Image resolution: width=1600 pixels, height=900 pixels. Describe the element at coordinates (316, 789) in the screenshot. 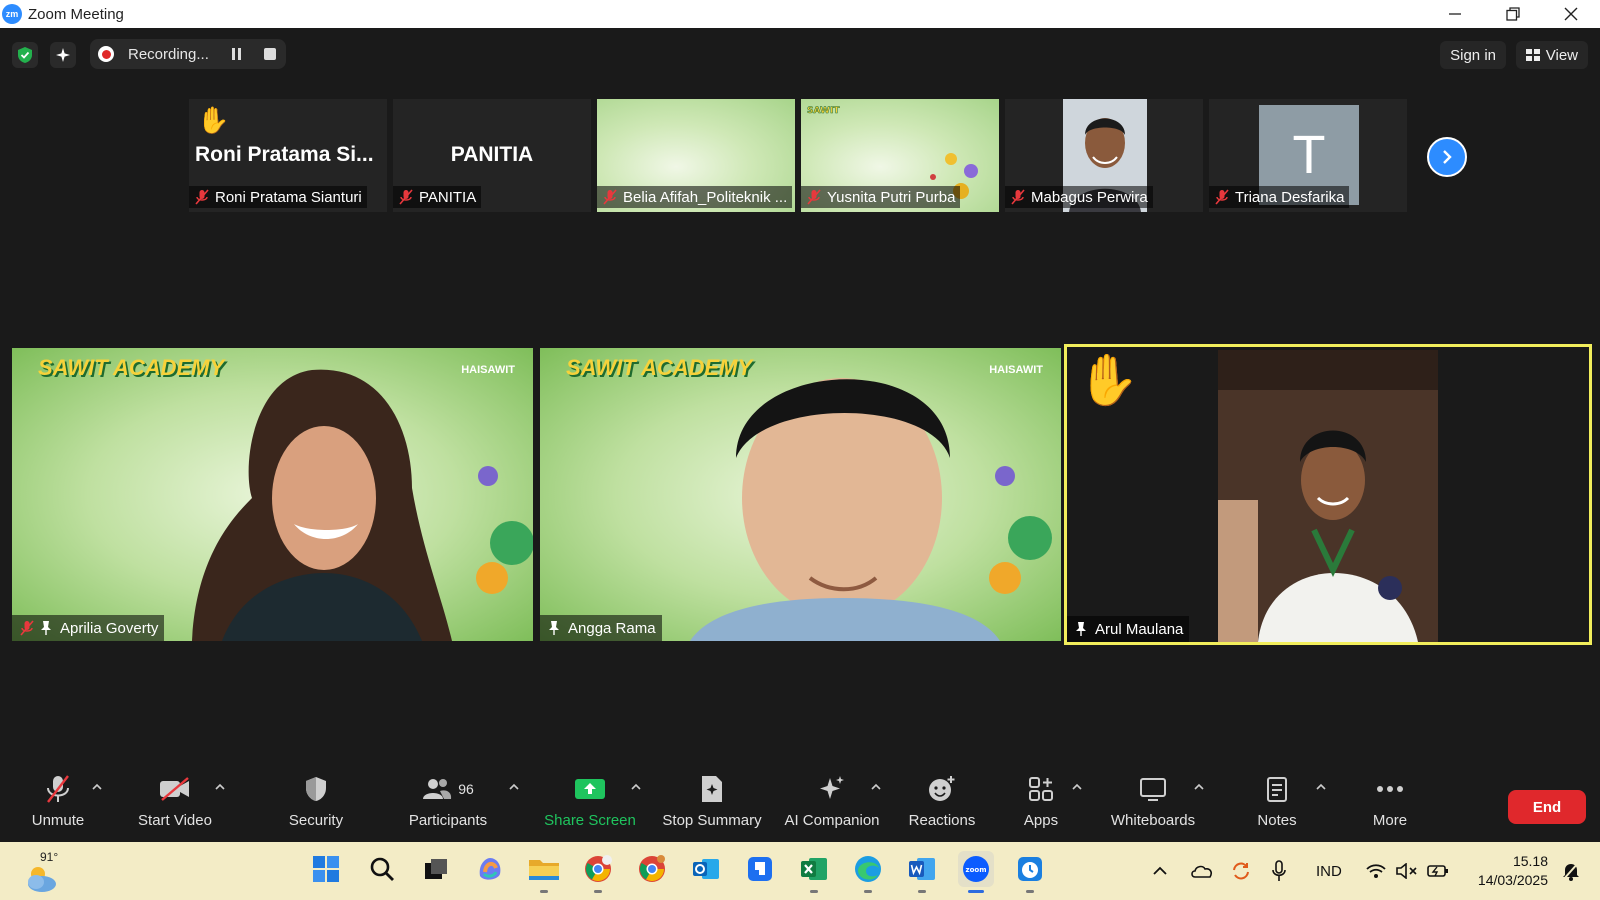

I see `shield-icon` at that location.